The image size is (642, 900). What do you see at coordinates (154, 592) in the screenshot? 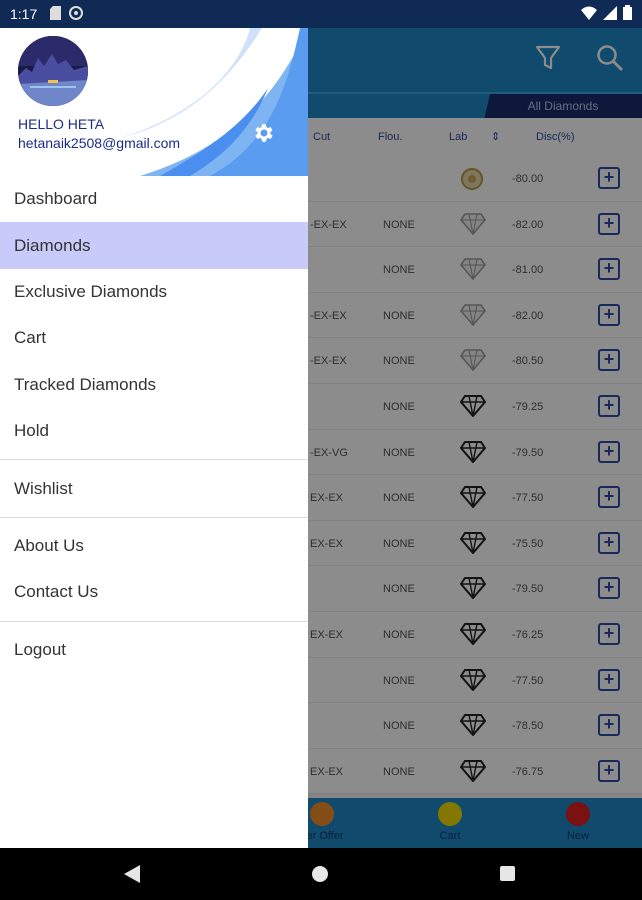
I see `menu-item-contact-us: Contact Us` at bounding box center [154, 592].